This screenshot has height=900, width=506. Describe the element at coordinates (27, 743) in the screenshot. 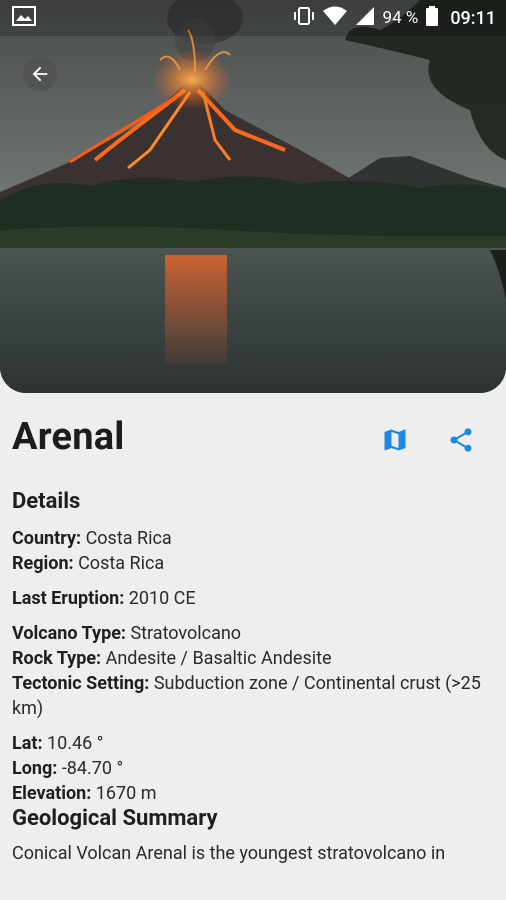

I see `latitude-label: Lat:` at that location.